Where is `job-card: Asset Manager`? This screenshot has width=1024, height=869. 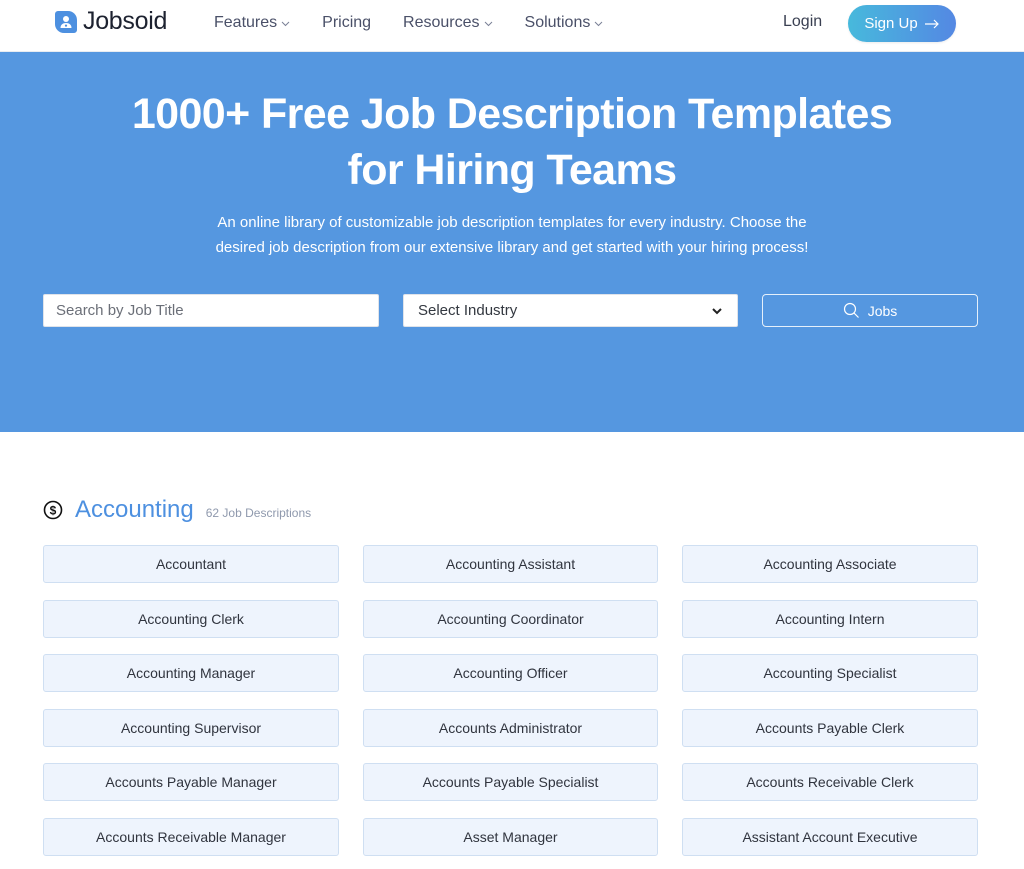
job-card: Asset Manager is located at coordinates (510, 836).